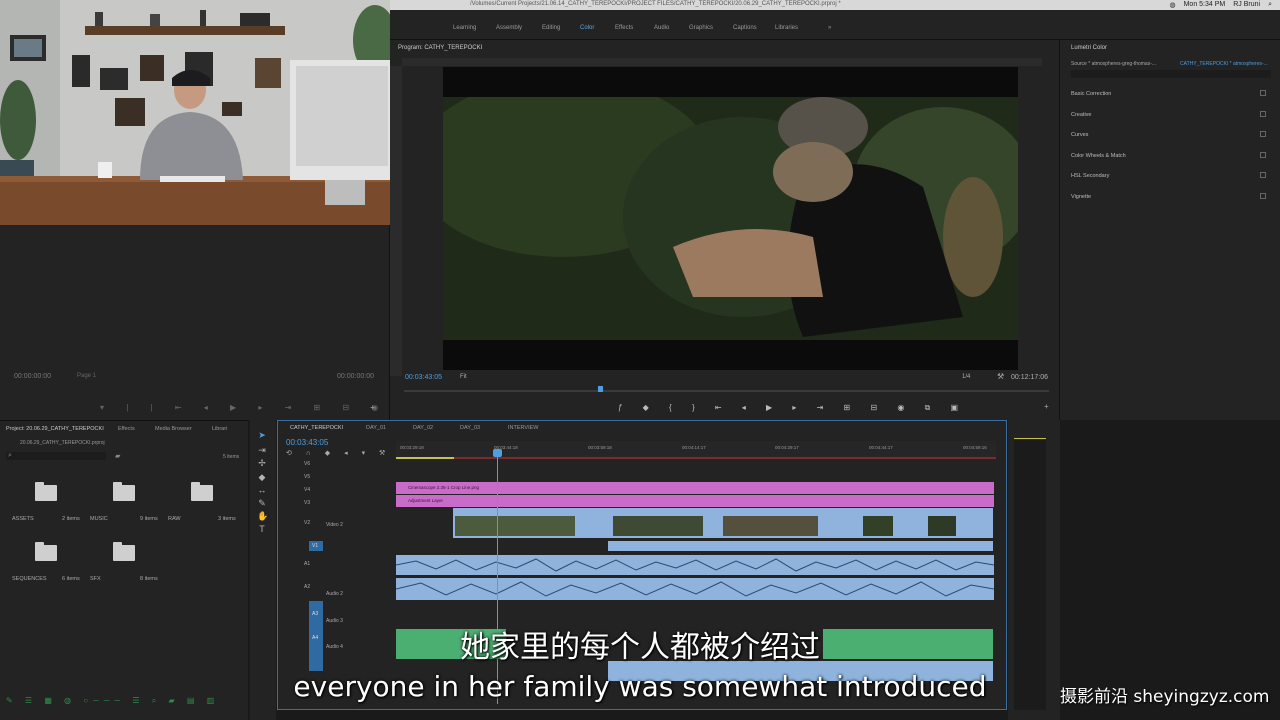 This screenshot has height=720, width=1280. What do you see at coordinates (1263, 134) in the screenshot?
I see `curves-checkbox` at bounding box center [1263, 134].